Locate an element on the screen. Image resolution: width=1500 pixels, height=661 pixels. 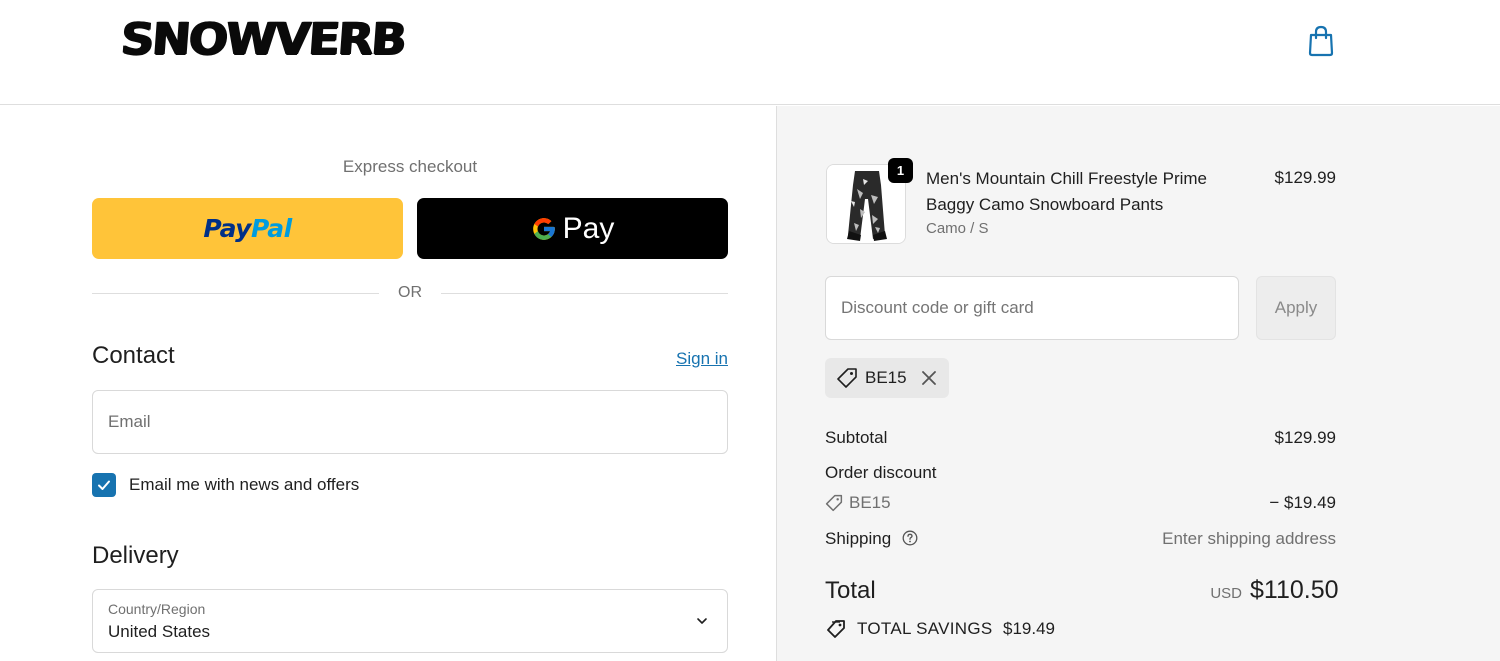
newsletter-checkbox is located at coordinates (104, 485).